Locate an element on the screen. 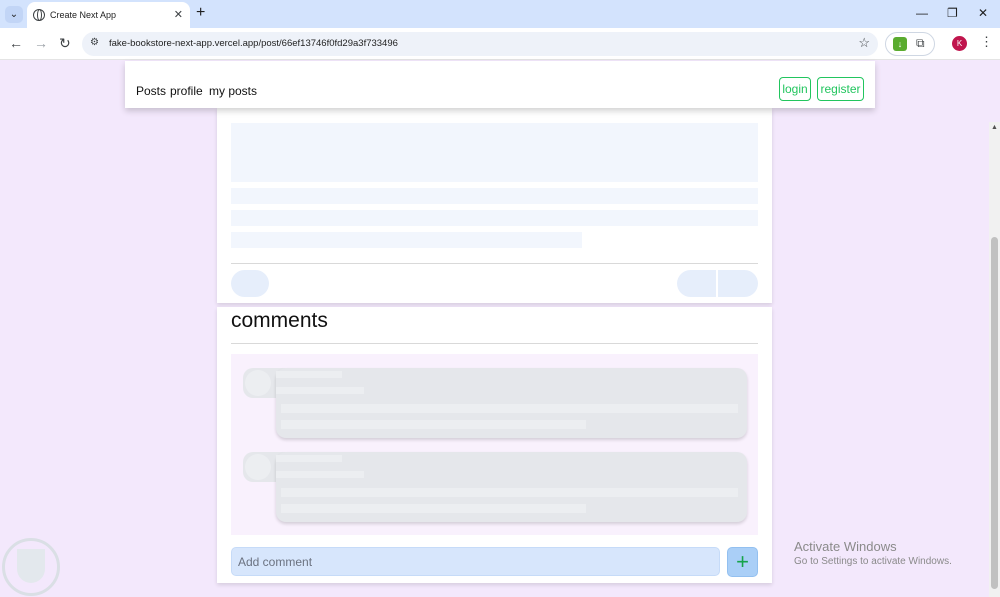  scroll-up-arrow-icon: ▲ is located at coordinates (994, 127).